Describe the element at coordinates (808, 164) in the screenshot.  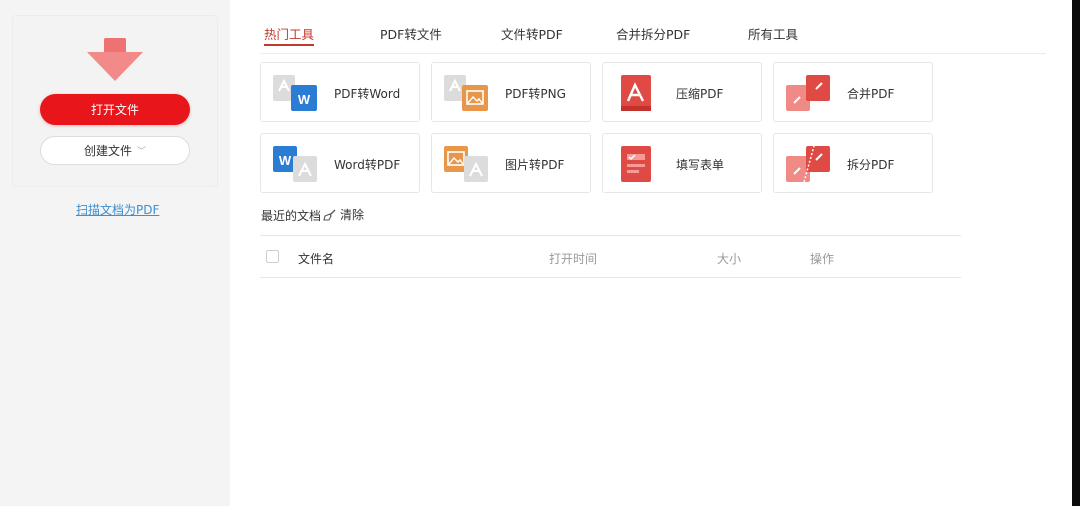
I see `split-pdf-icon` at that location.